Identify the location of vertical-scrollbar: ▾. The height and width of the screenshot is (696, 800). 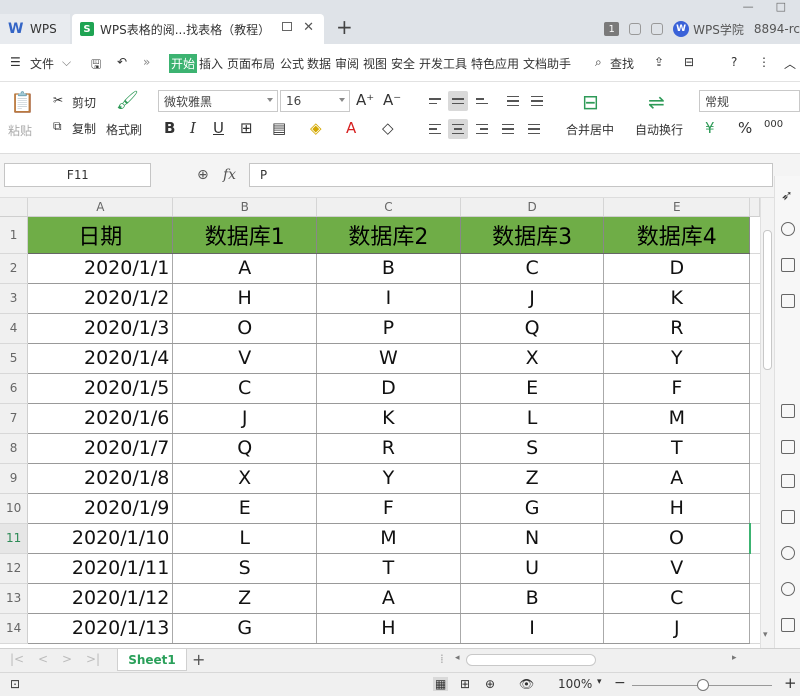
(767, 423).